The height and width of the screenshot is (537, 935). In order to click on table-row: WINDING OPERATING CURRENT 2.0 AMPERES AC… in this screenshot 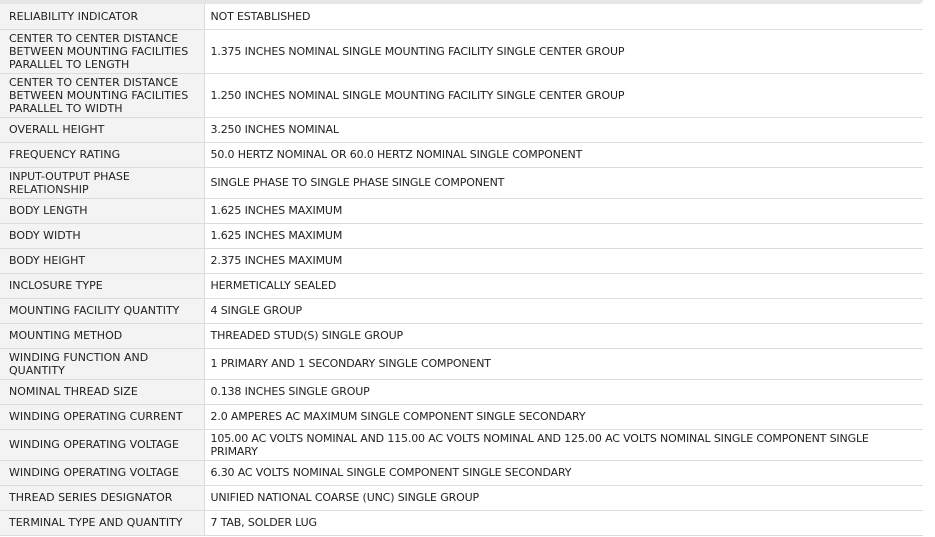, I will do `click(461, 417)`.